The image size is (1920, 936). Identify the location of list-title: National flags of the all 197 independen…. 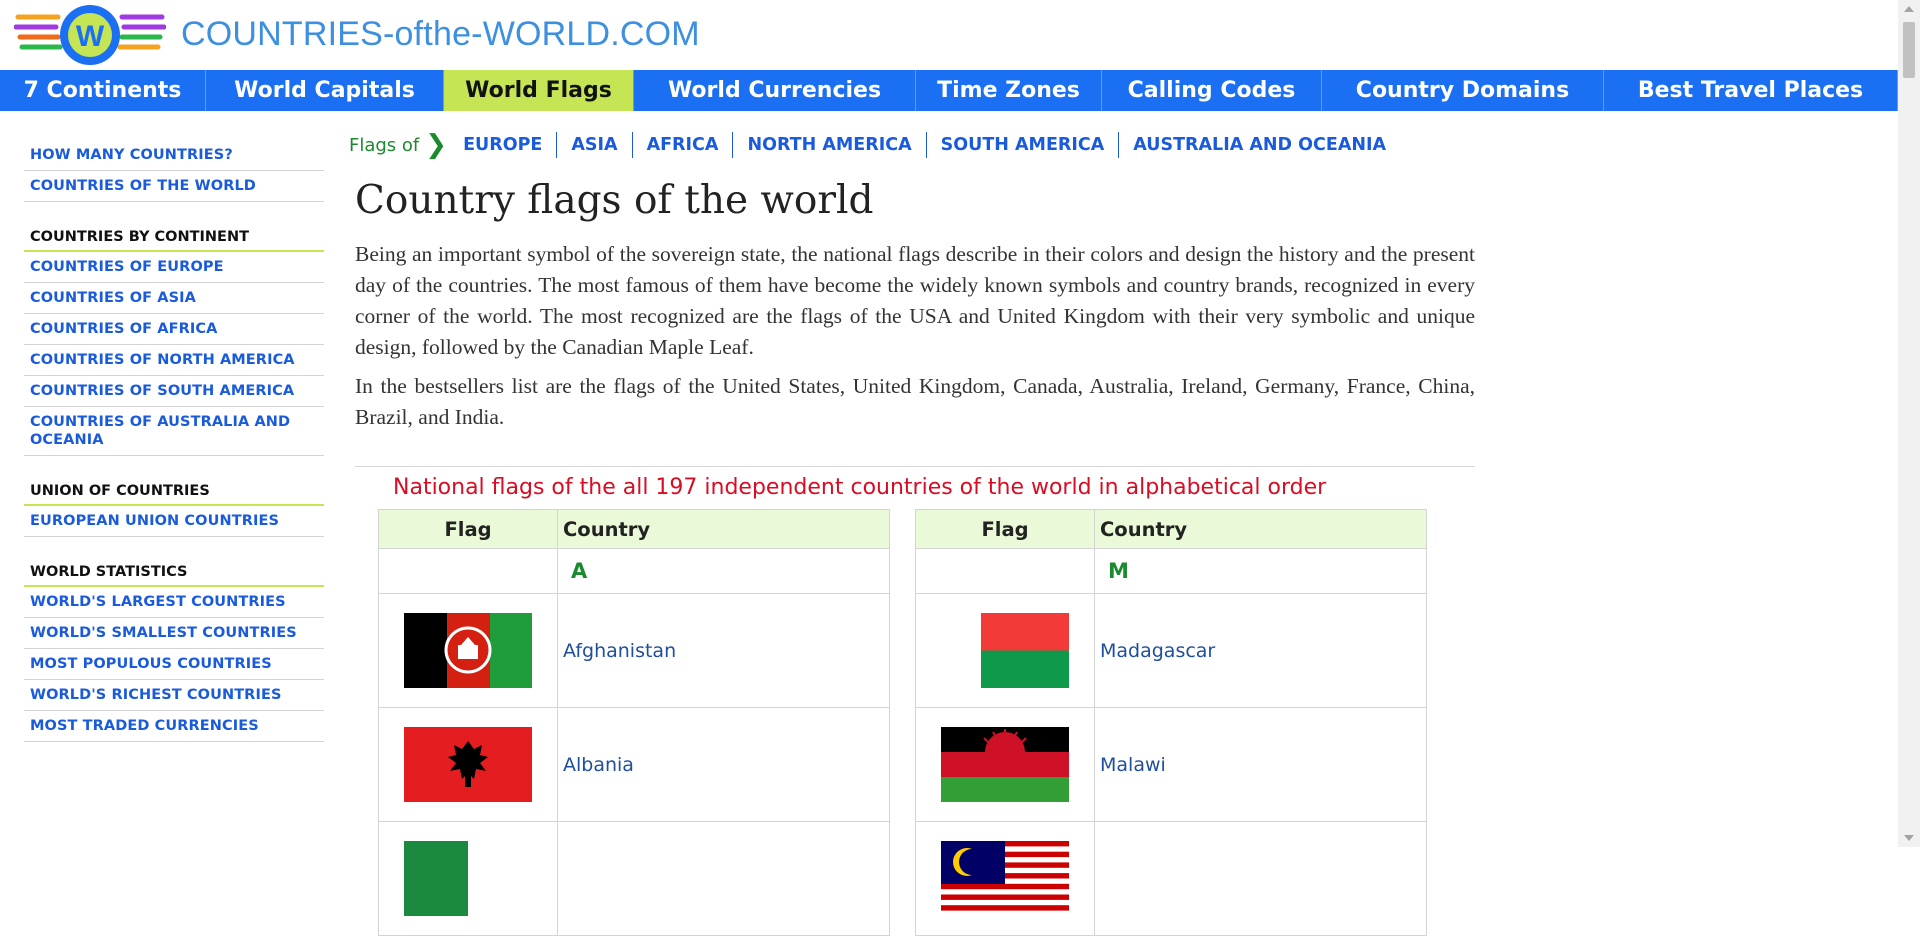
(860, 487).